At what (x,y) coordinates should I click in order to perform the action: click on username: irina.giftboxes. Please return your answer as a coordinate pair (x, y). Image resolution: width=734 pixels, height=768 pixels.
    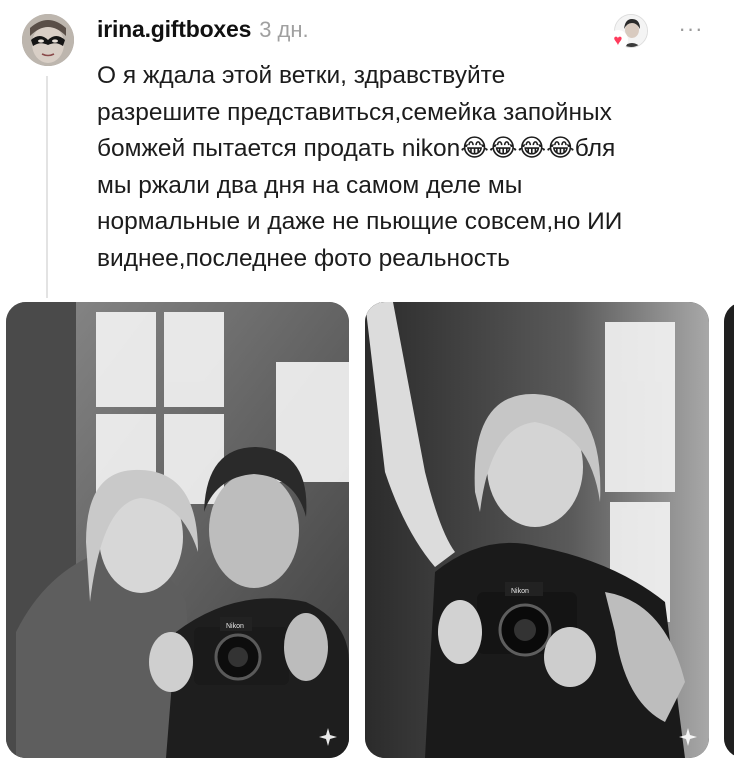
    Looking at the image, I should click on (174, 29).